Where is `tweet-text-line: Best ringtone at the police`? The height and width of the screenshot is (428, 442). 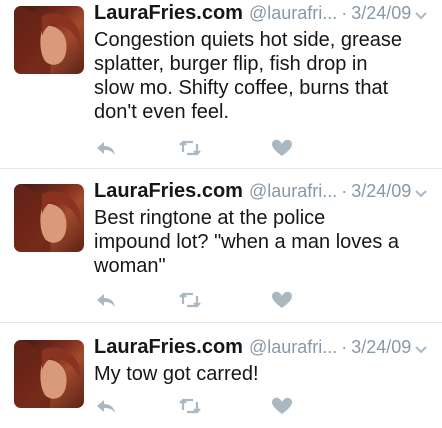
tweet-text-line: Best ringtone at the police is located at coordinates (210, 218).